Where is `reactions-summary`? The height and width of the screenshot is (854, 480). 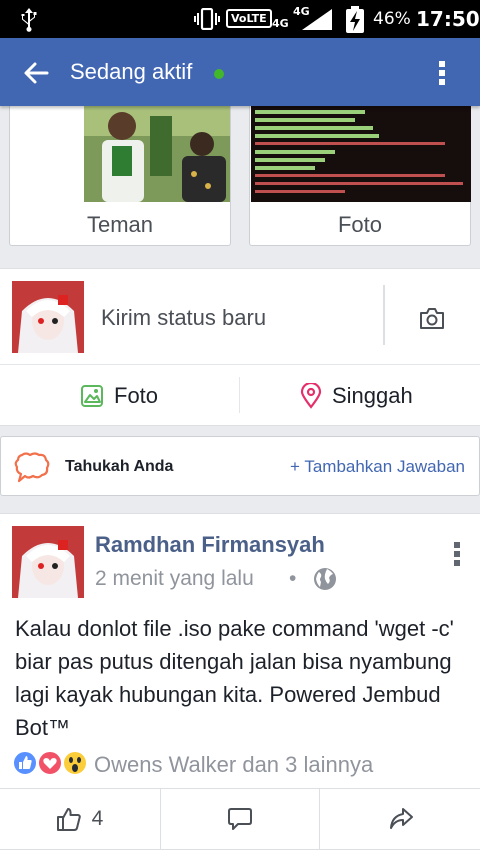 reactions-summary is located at coordinates (52, 763).